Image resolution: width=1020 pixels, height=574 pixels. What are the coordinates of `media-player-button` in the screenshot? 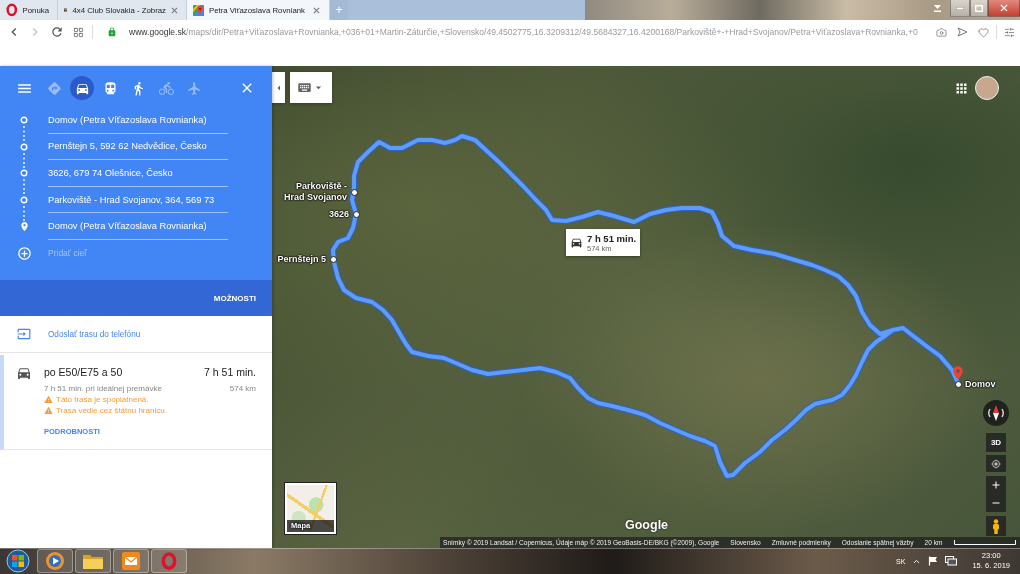 It's located at (55, 561).